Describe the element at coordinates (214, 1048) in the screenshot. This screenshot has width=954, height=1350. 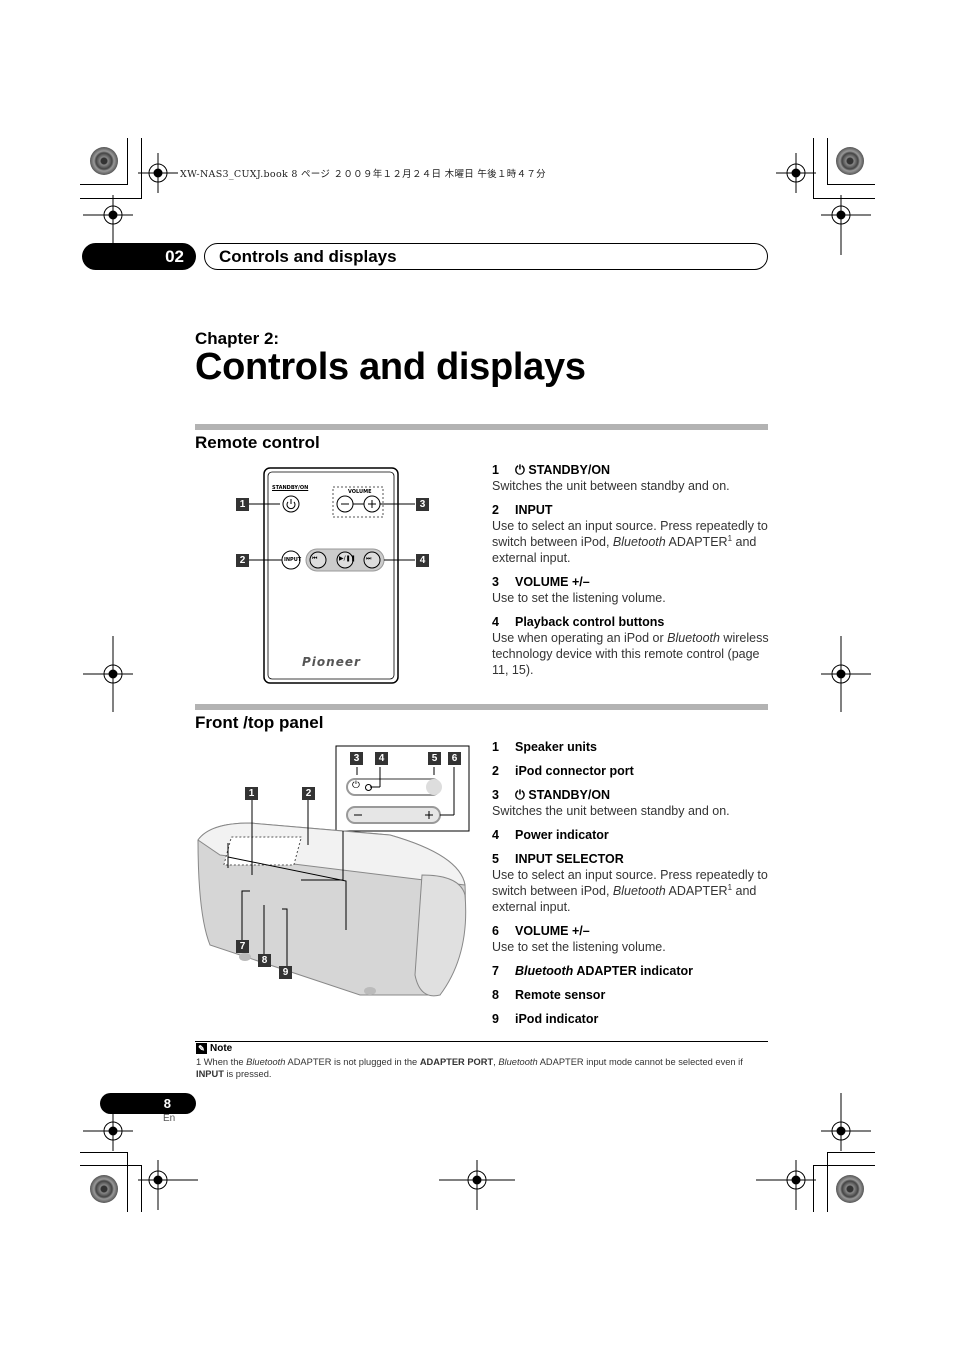
I see `note-heading: ✎ Note` at that location.